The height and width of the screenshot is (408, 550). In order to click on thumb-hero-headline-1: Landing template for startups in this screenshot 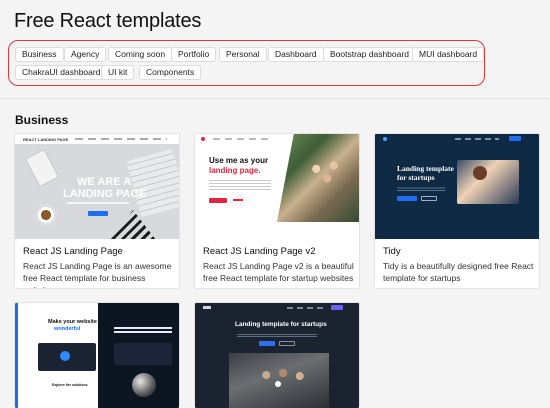, I will do `click(281, 324)`.